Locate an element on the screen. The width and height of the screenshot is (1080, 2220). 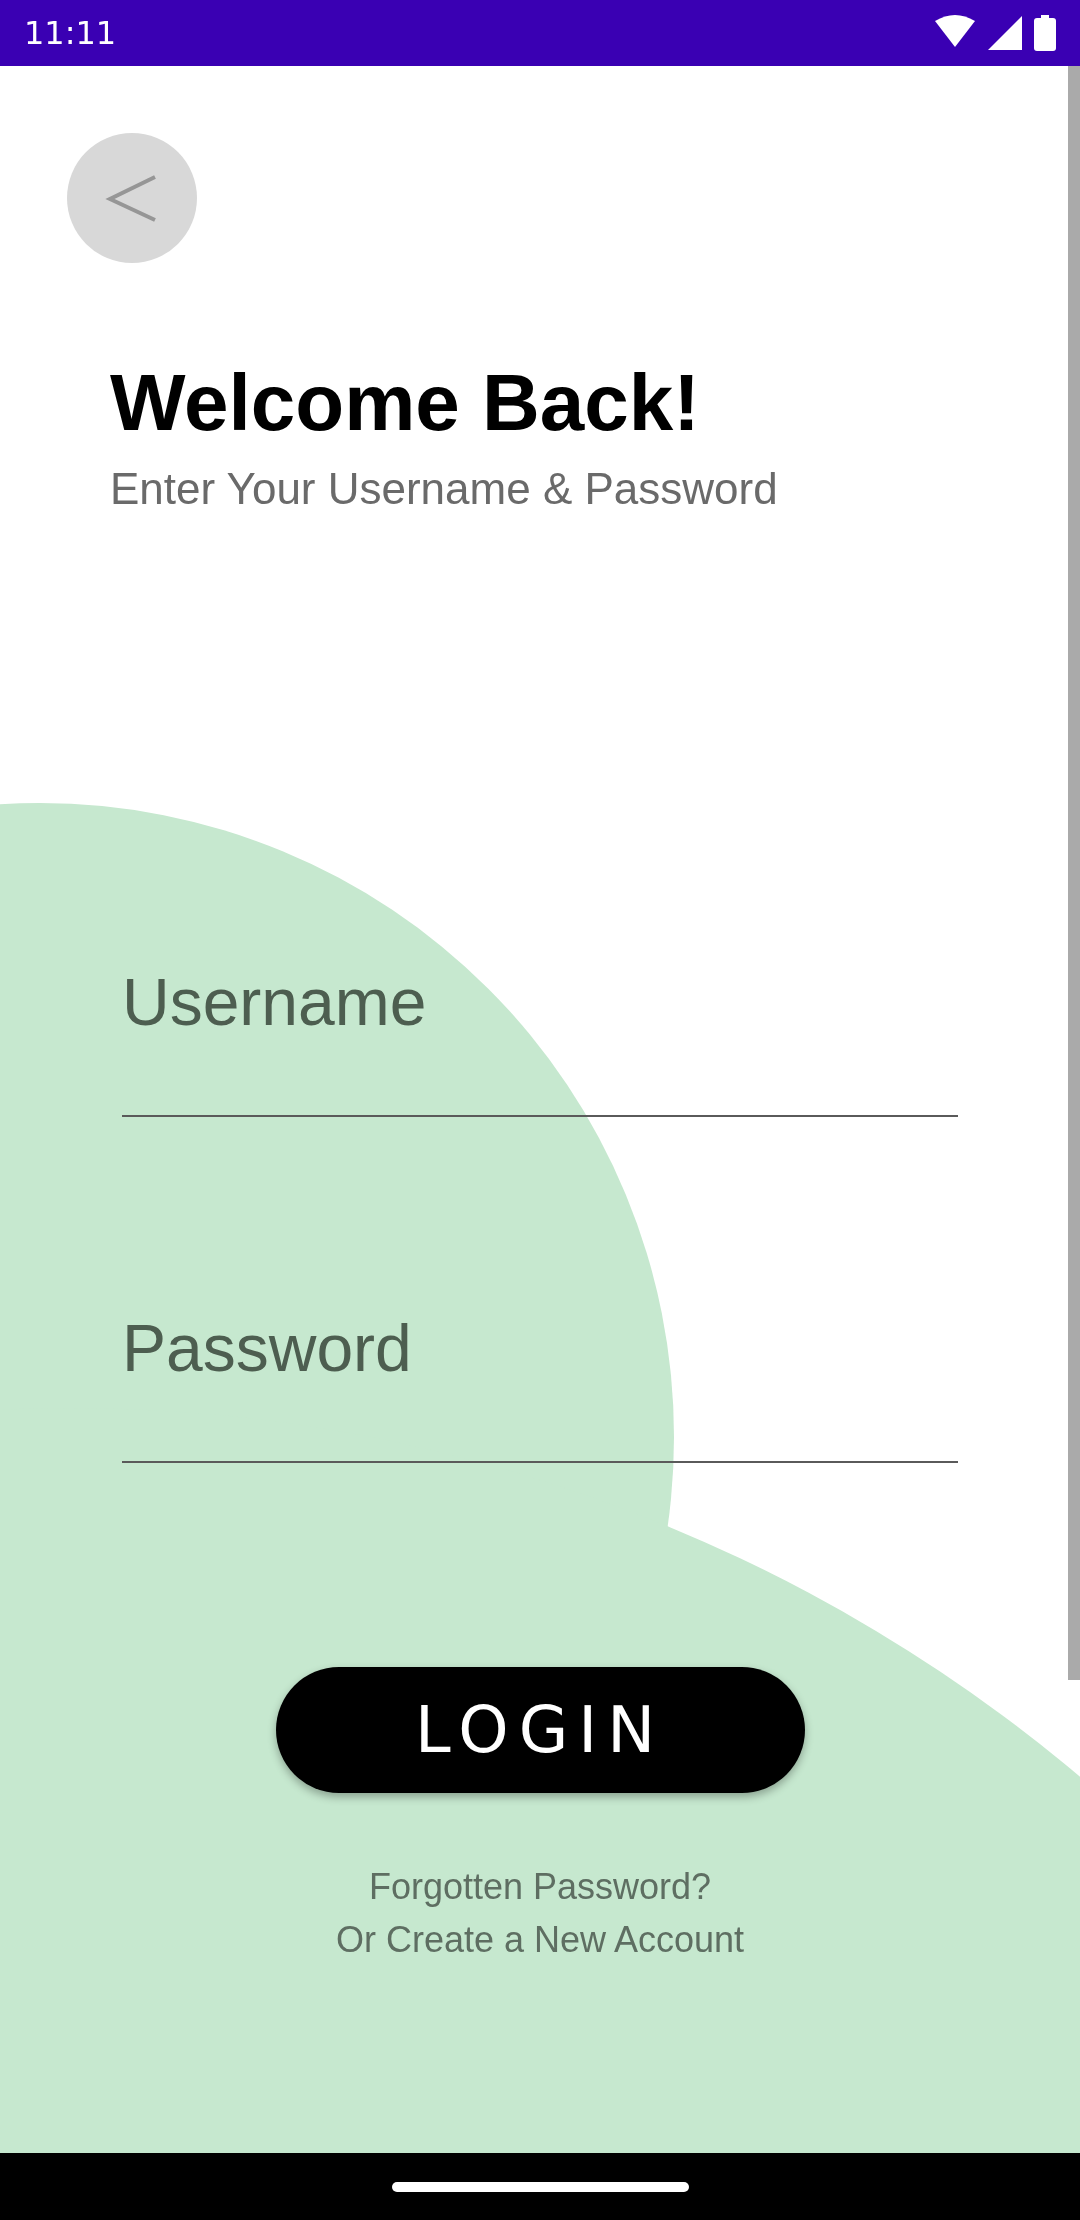
welcome-title: Welcome Back! is located at coordinates (405, 403).